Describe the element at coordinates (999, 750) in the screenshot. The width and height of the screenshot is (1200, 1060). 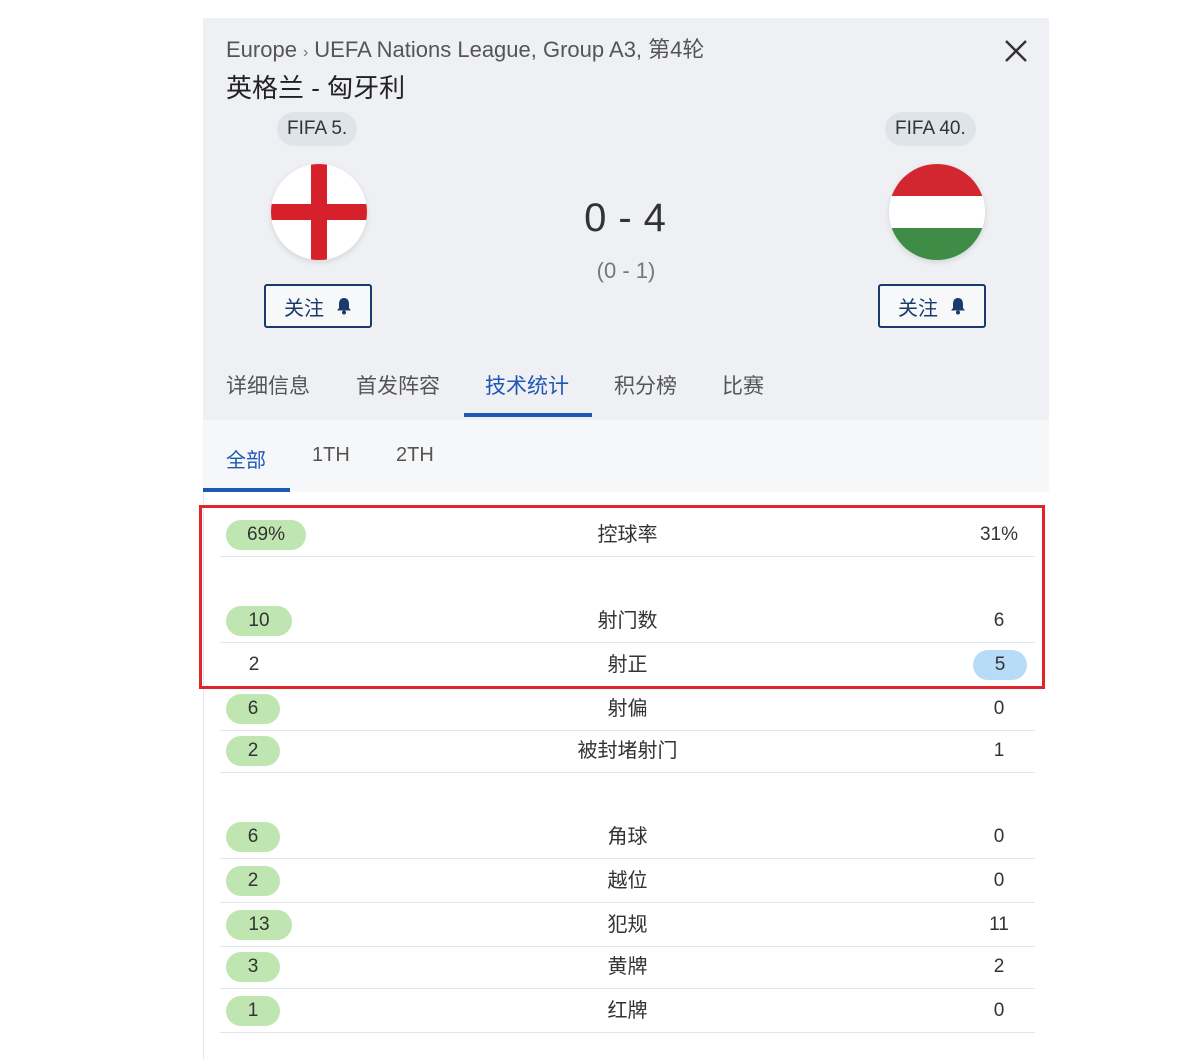
I see `away-stat-value: 1` at that location.